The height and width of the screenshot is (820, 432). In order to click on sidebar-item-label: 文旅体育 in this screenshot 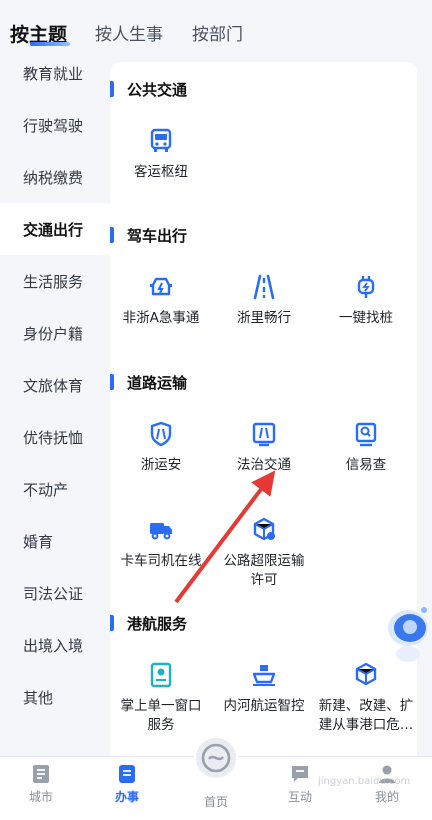, I will do `click(53, 385)`.